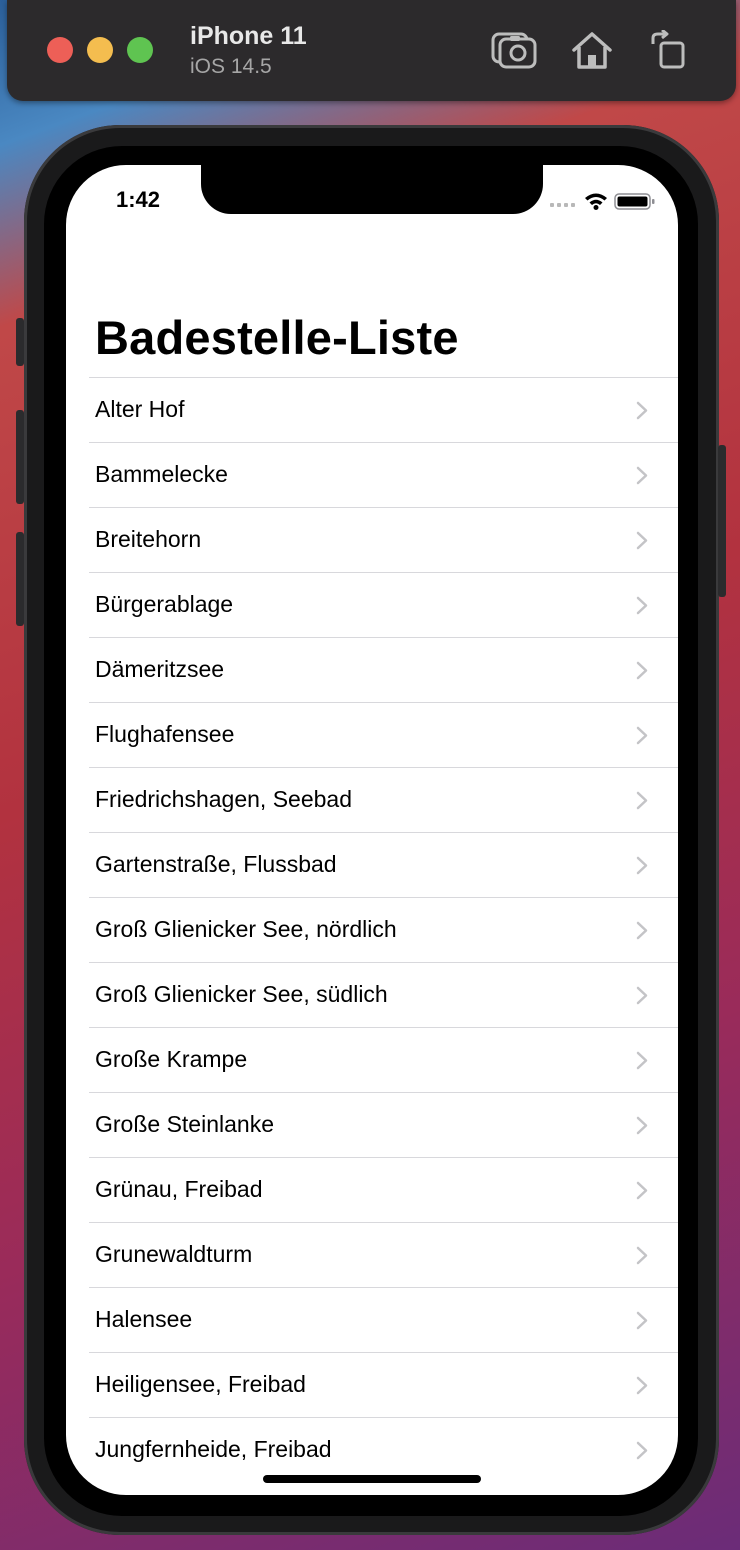 The height and width of the screenshot is (1550, 740). What do you see at coordinates (20, 579) in the screenshot?
I see `volume-down-button` at bounding box center [20, 579].